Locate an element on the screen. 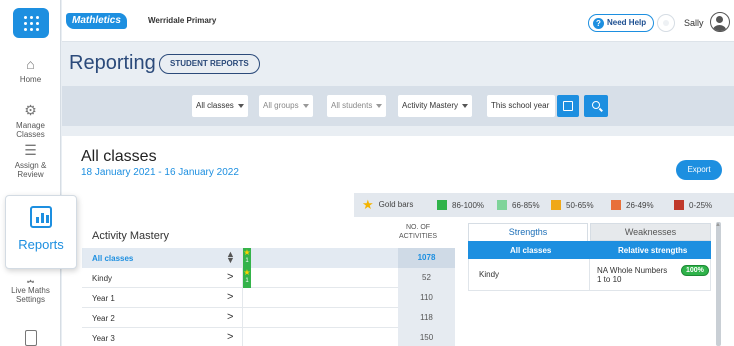 This screenshot has width=734, height=346. class-filter-value: All classes is located at coordinates (215, 105).